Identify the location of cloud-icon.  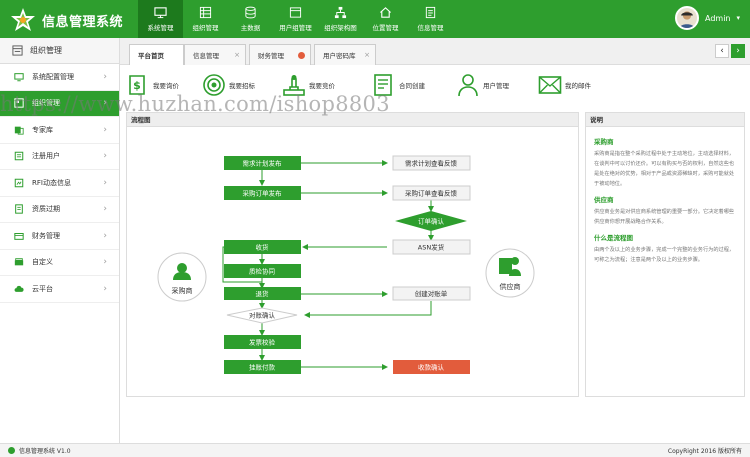
(19, 288).